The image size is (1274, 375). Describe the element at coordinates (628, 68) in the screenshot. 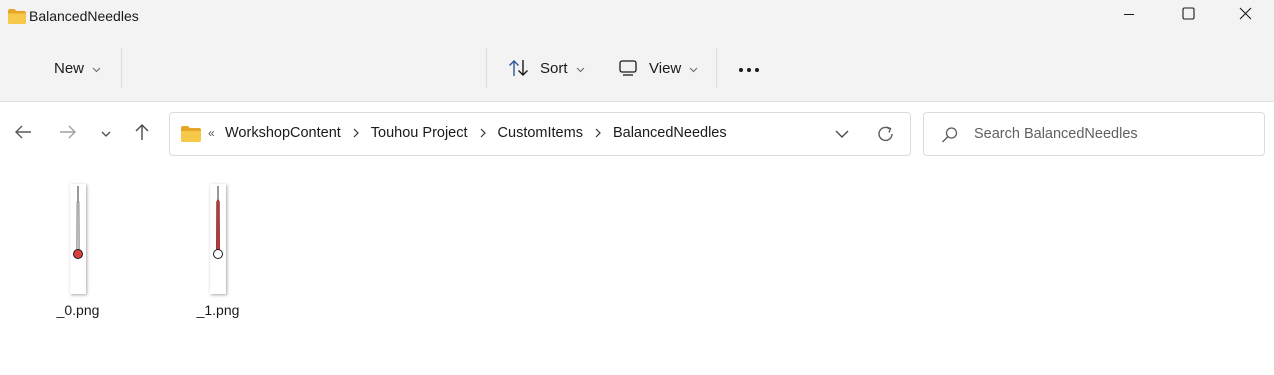

I see `view-icon` at that location.